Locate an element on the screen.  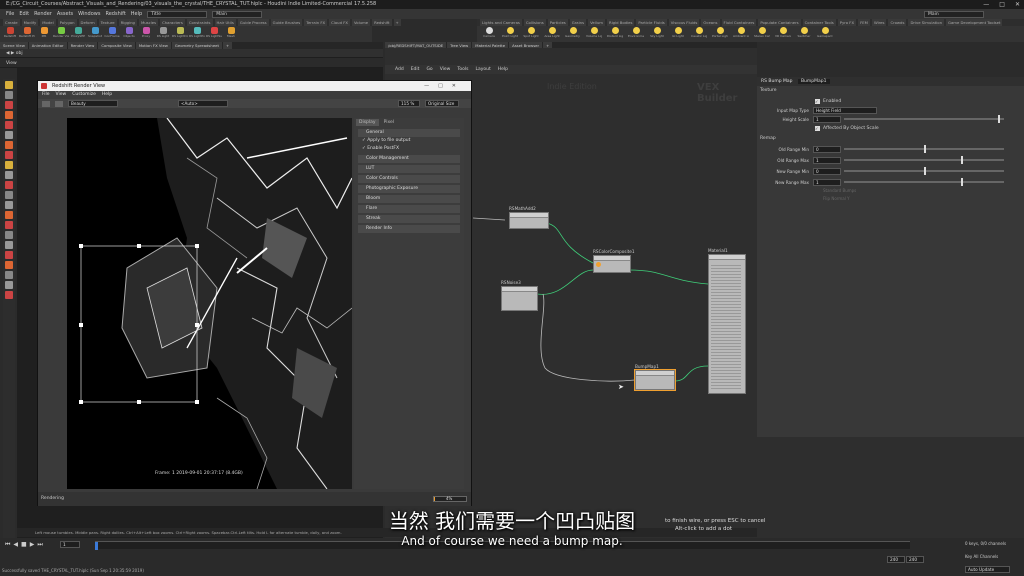
shelf-tab-2: Model is located at coordinates (48, 22).